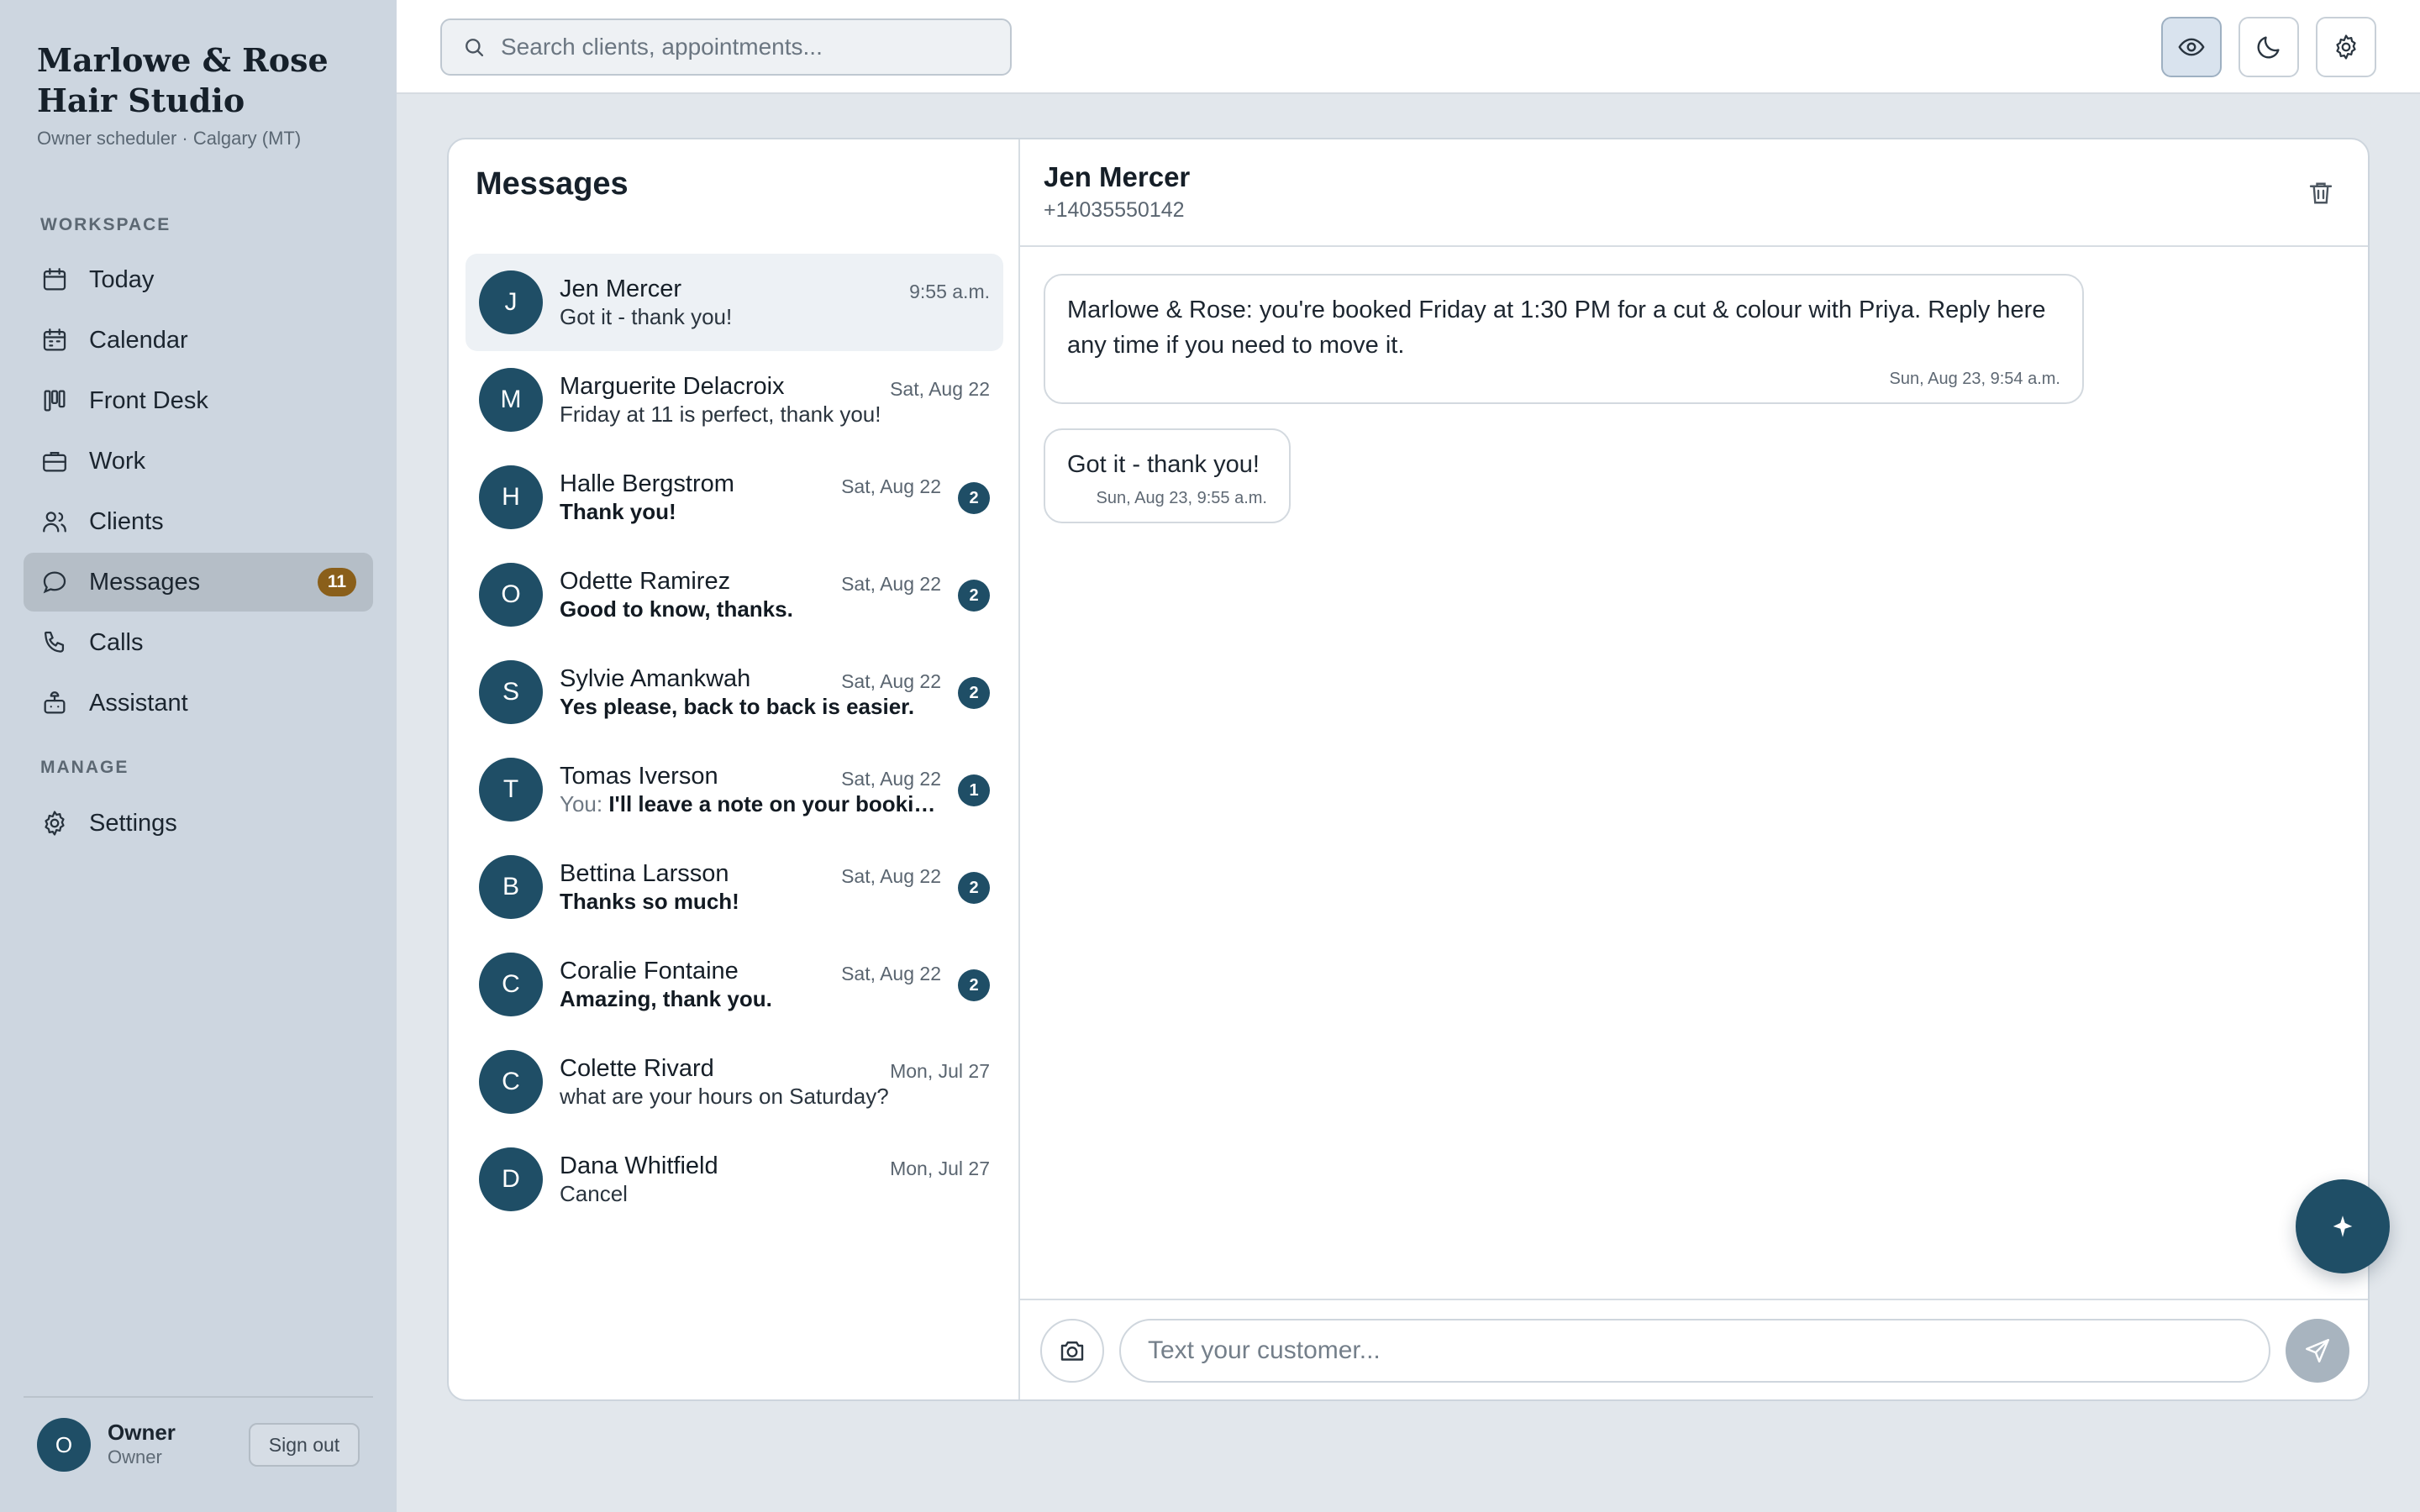 The width and height of the screenshot is (2420, 1512). What do you see at coordinates (199, 461) in the screenshot?
I see `sidebar-item-work: Work` at bounding box center [199, 461].